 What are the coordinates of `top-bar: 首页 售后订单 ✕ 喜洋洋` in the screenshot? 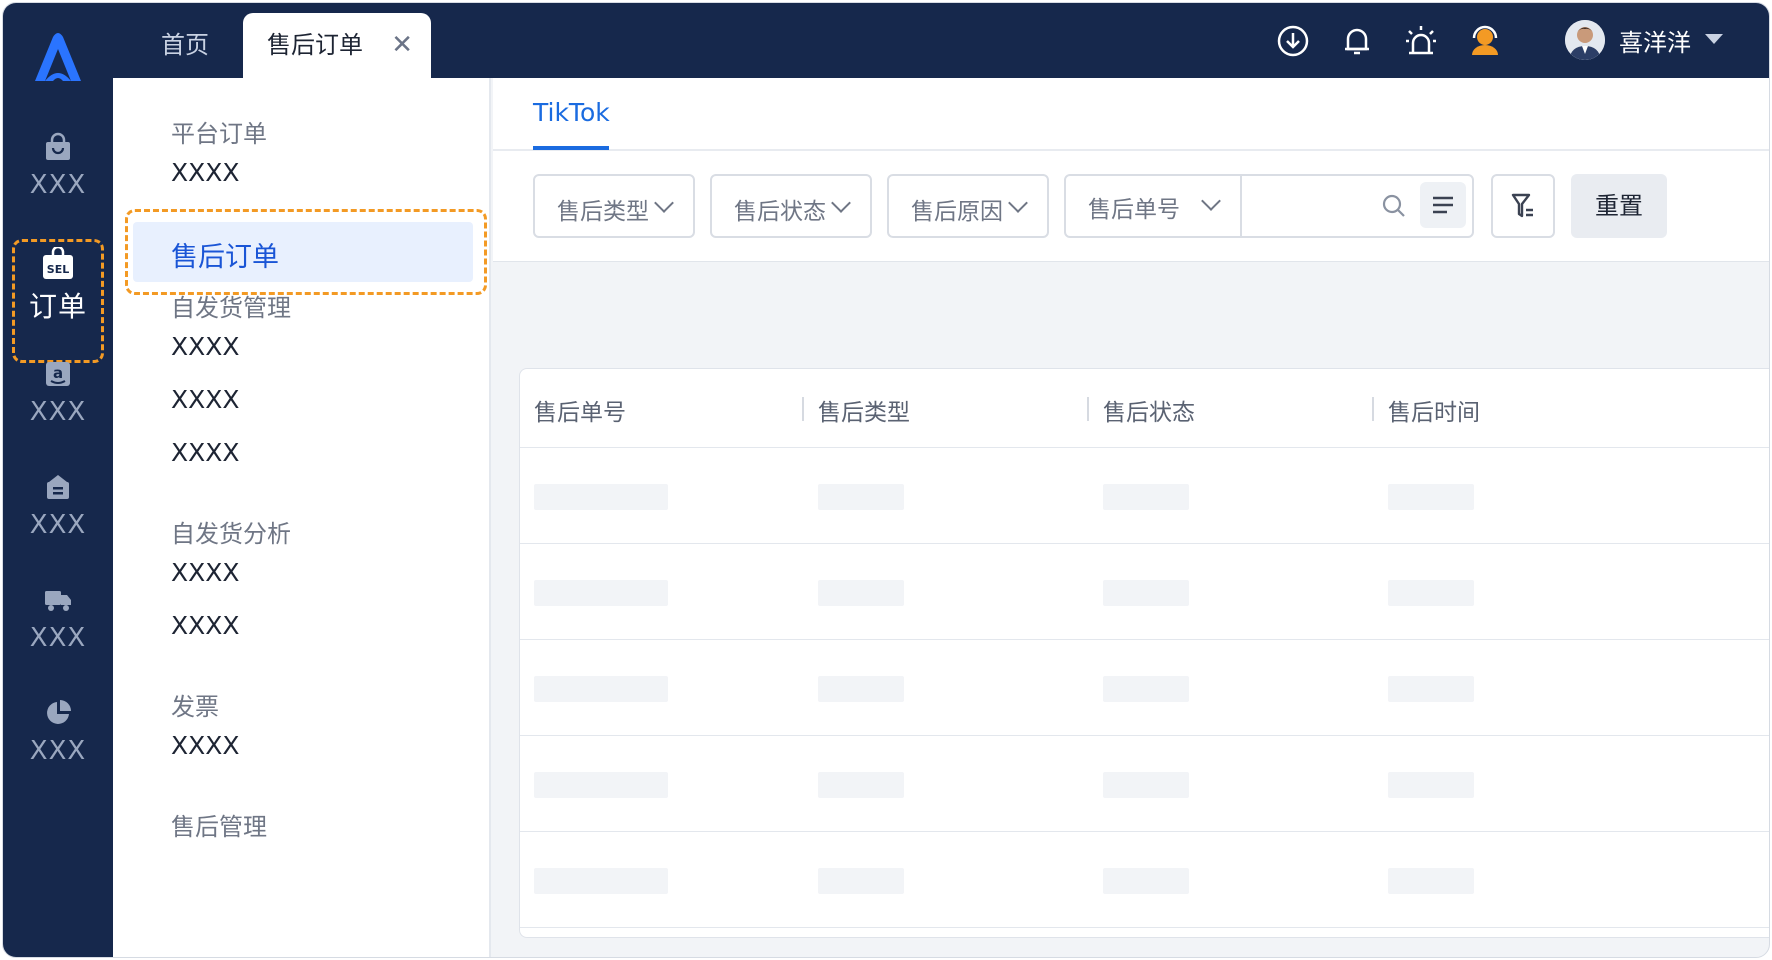 It's located at (941, 40).